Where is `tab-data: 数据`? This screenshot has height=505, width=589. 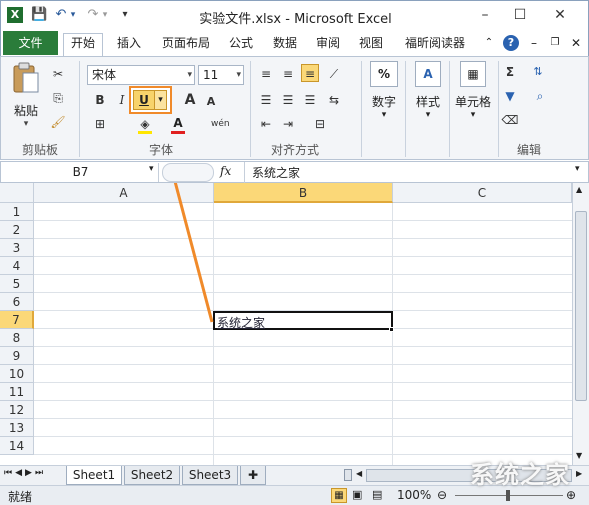
tab-data: 数据 is located at coordinates (285, 45).